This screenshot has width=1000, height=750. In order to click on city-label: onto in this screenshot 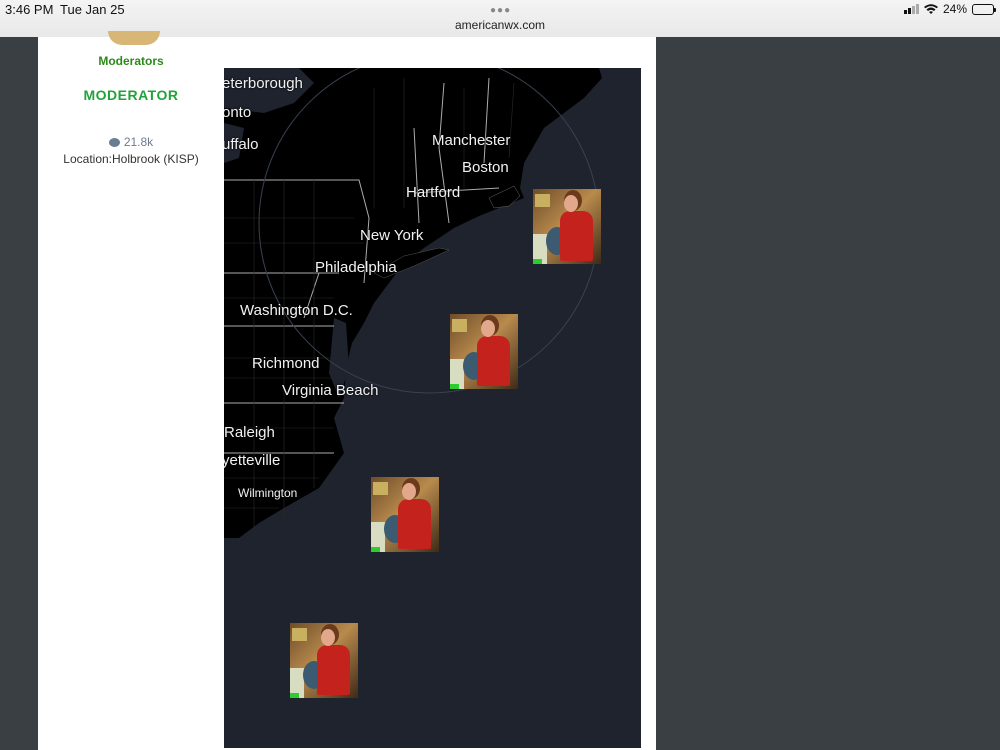, I will do `click(238, 112)`.